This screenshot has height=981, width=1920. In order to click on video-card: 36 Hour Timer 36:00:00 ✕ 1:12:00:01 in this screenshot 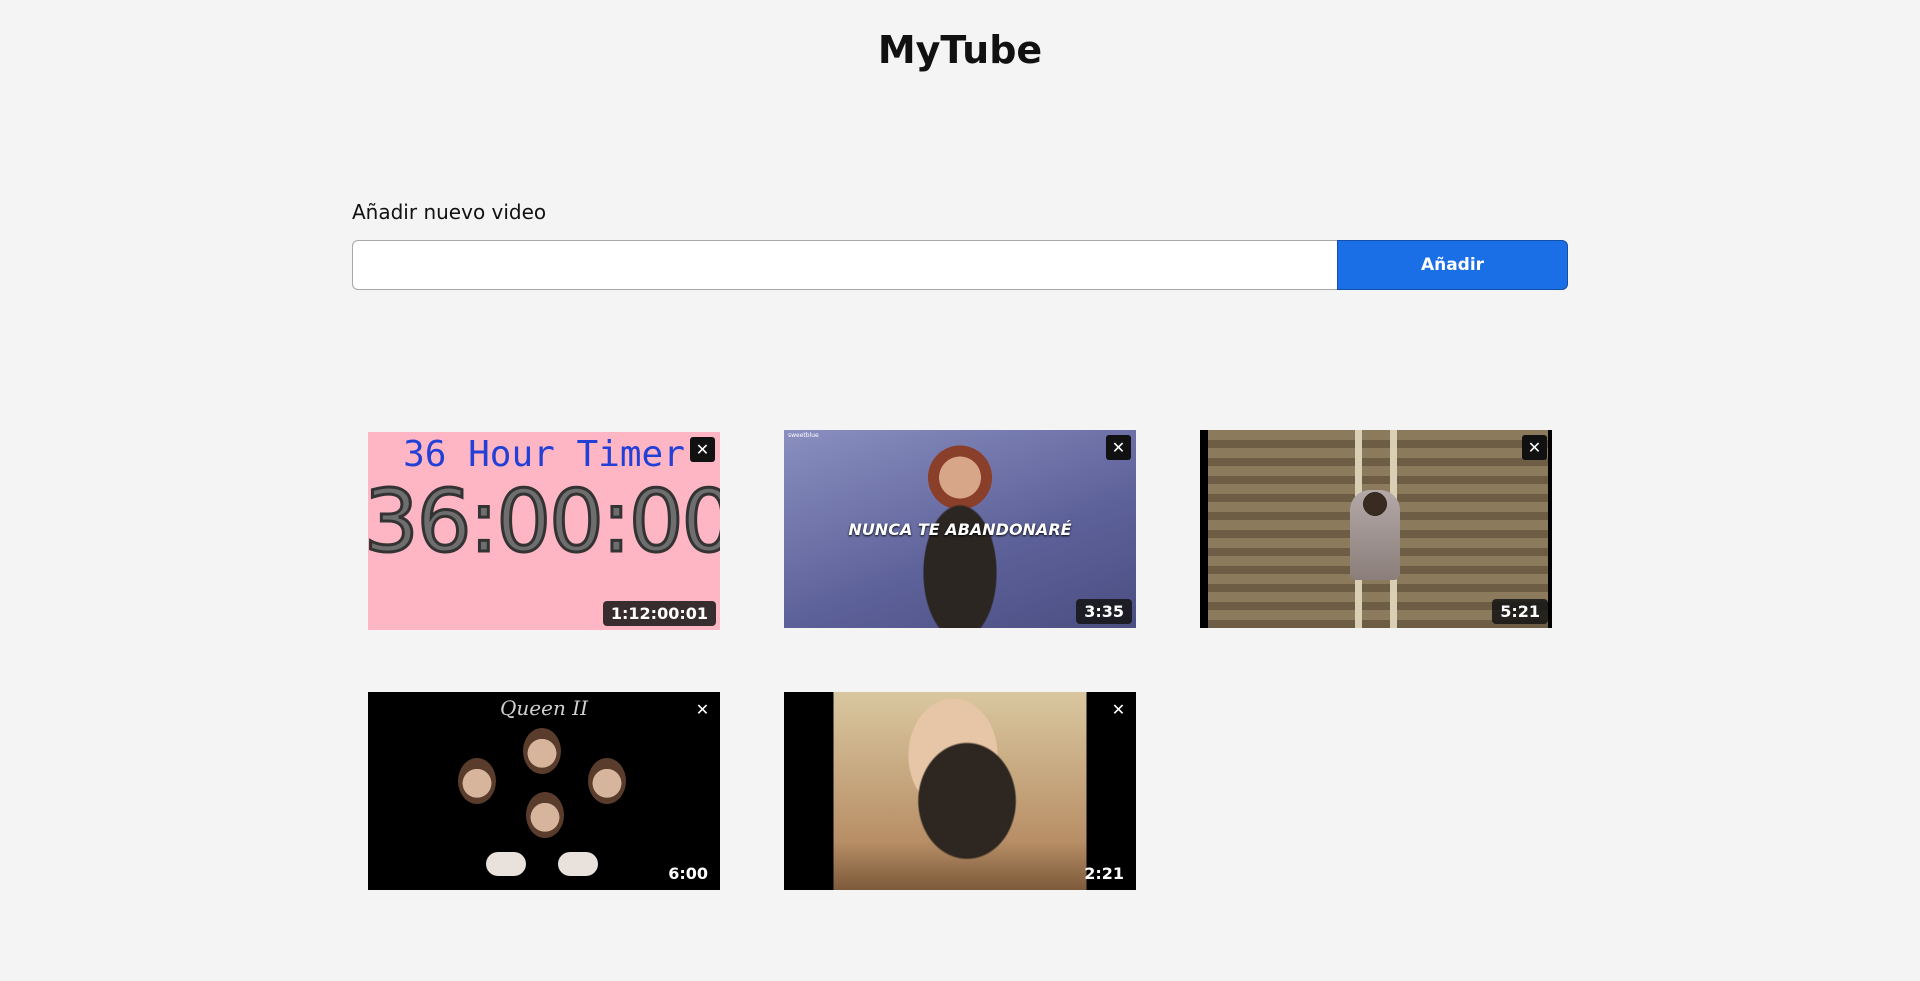, I will do `click(544, 531)`.